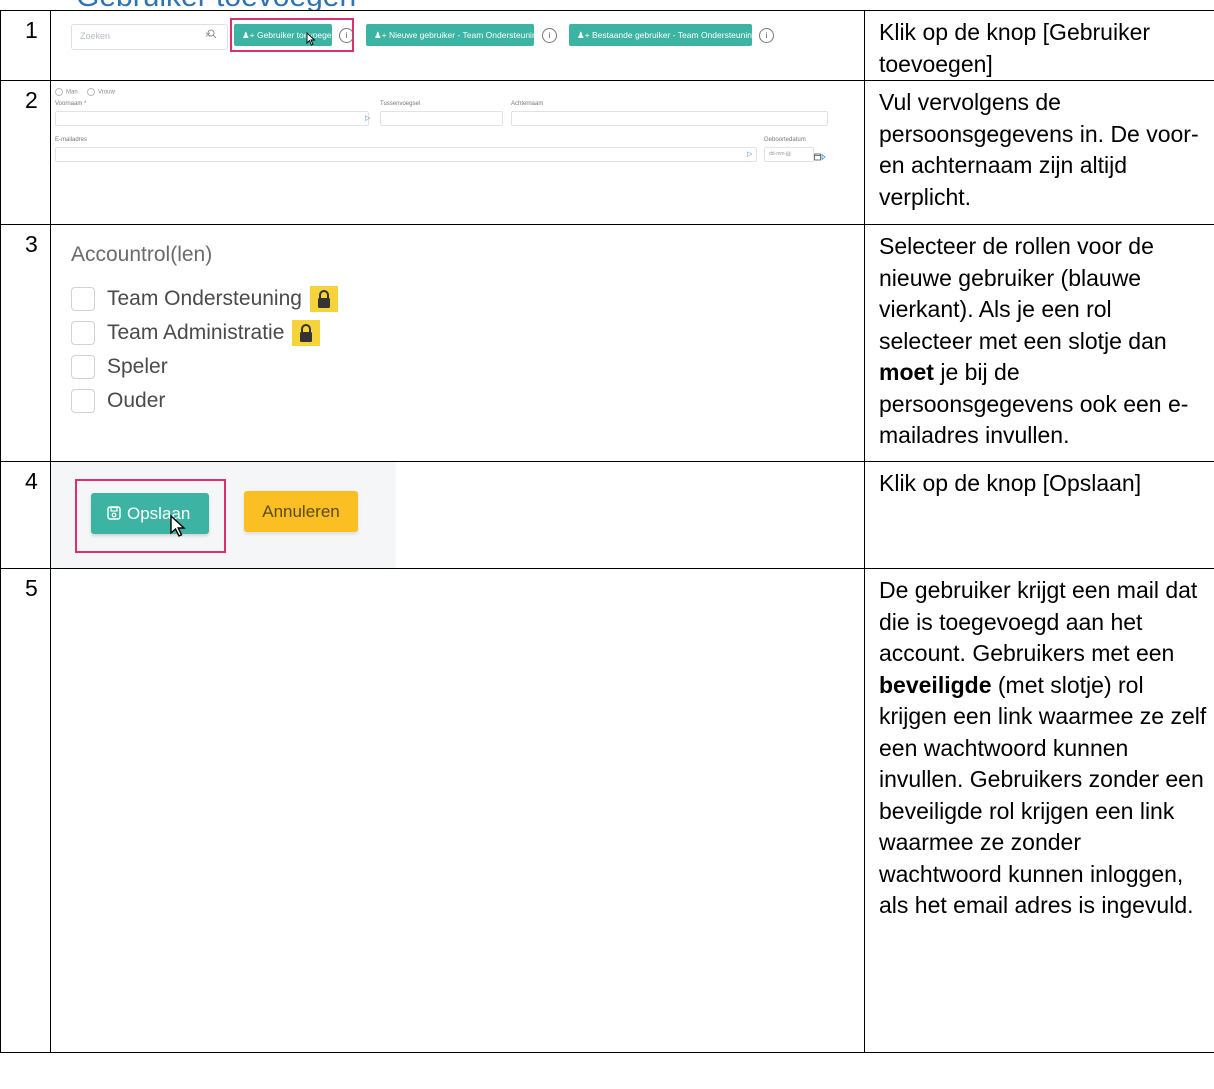 The width and height of the screenshot is (1214, 1089). What do you see at coordinates (285, 35) in the screenshot?
I see `add-user-button: ♟+ Gebruiker toevoegen` at bounding box center [285, 35].